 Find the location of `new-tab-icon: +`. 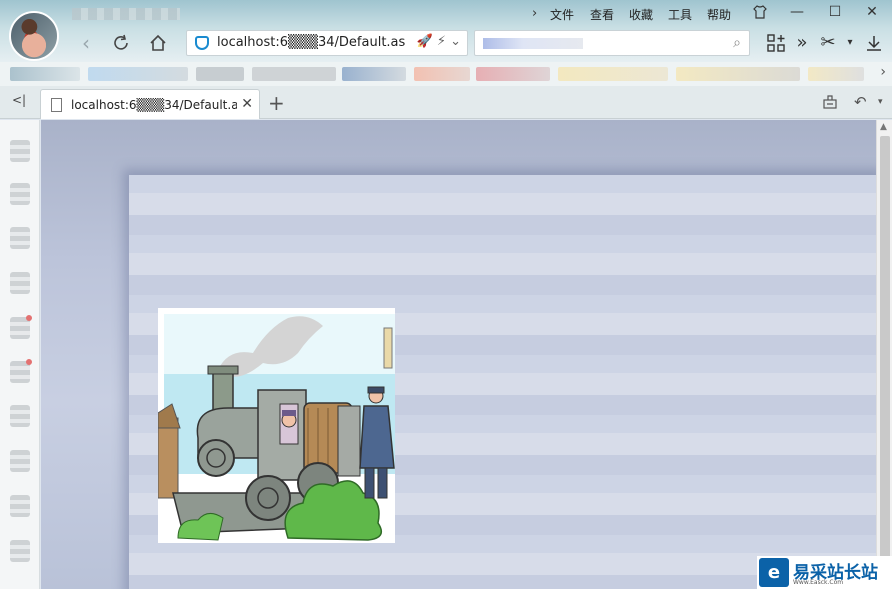

new-tab-icon: + is located at coordinates (276, 103).